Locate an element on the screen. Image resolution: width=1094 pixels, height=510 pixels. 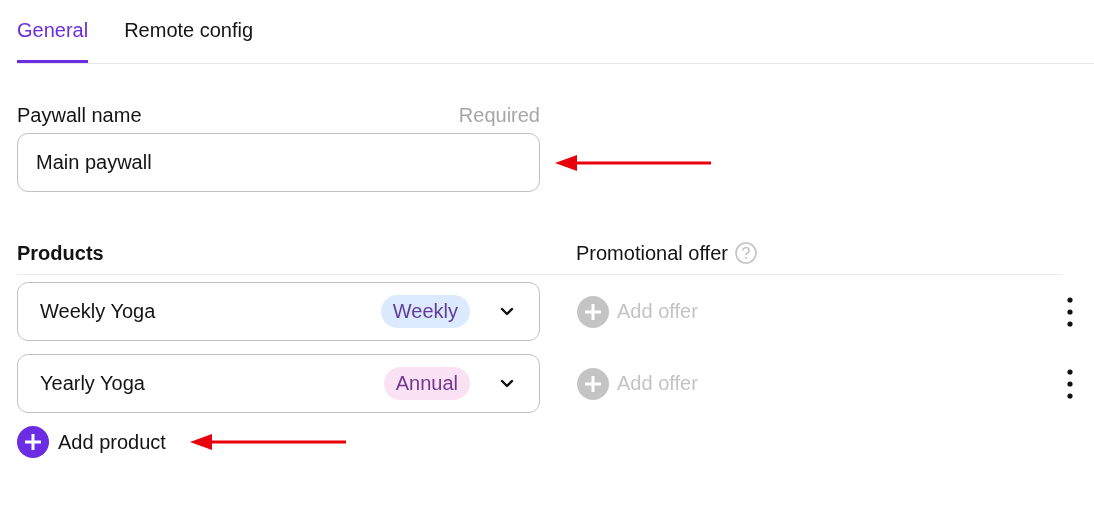
product-name: Yearly Yoga is located at coordinates (93, 383).